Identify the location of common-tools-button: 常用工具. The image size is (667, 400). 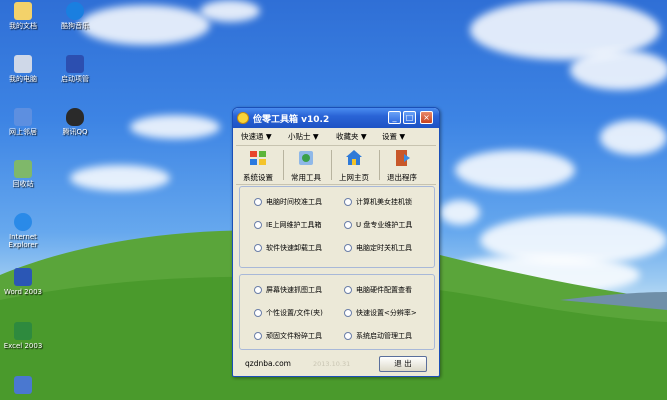
(306, 165).